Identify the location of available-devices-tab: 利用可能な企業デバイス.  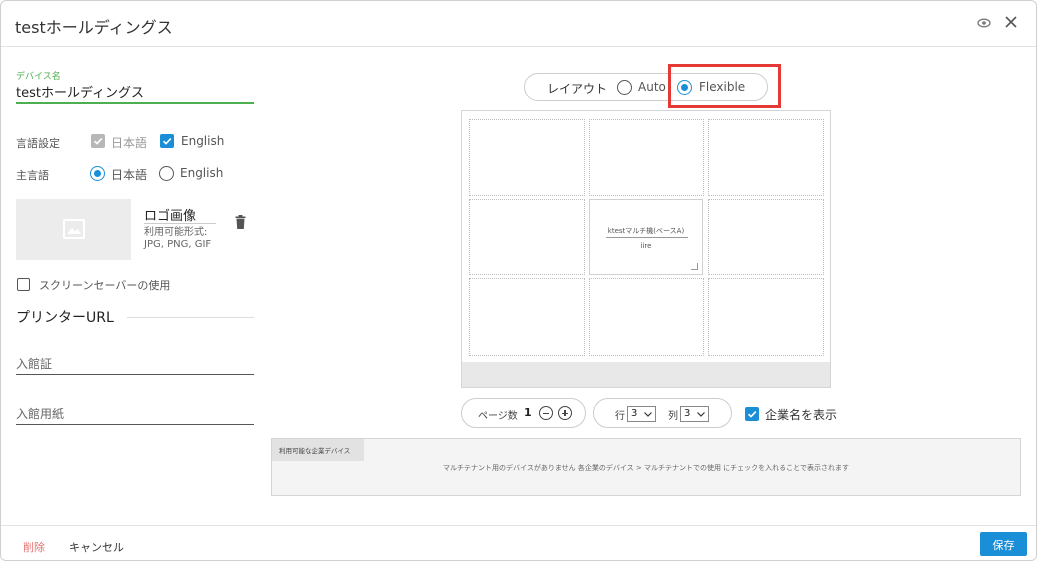
(318, 450).